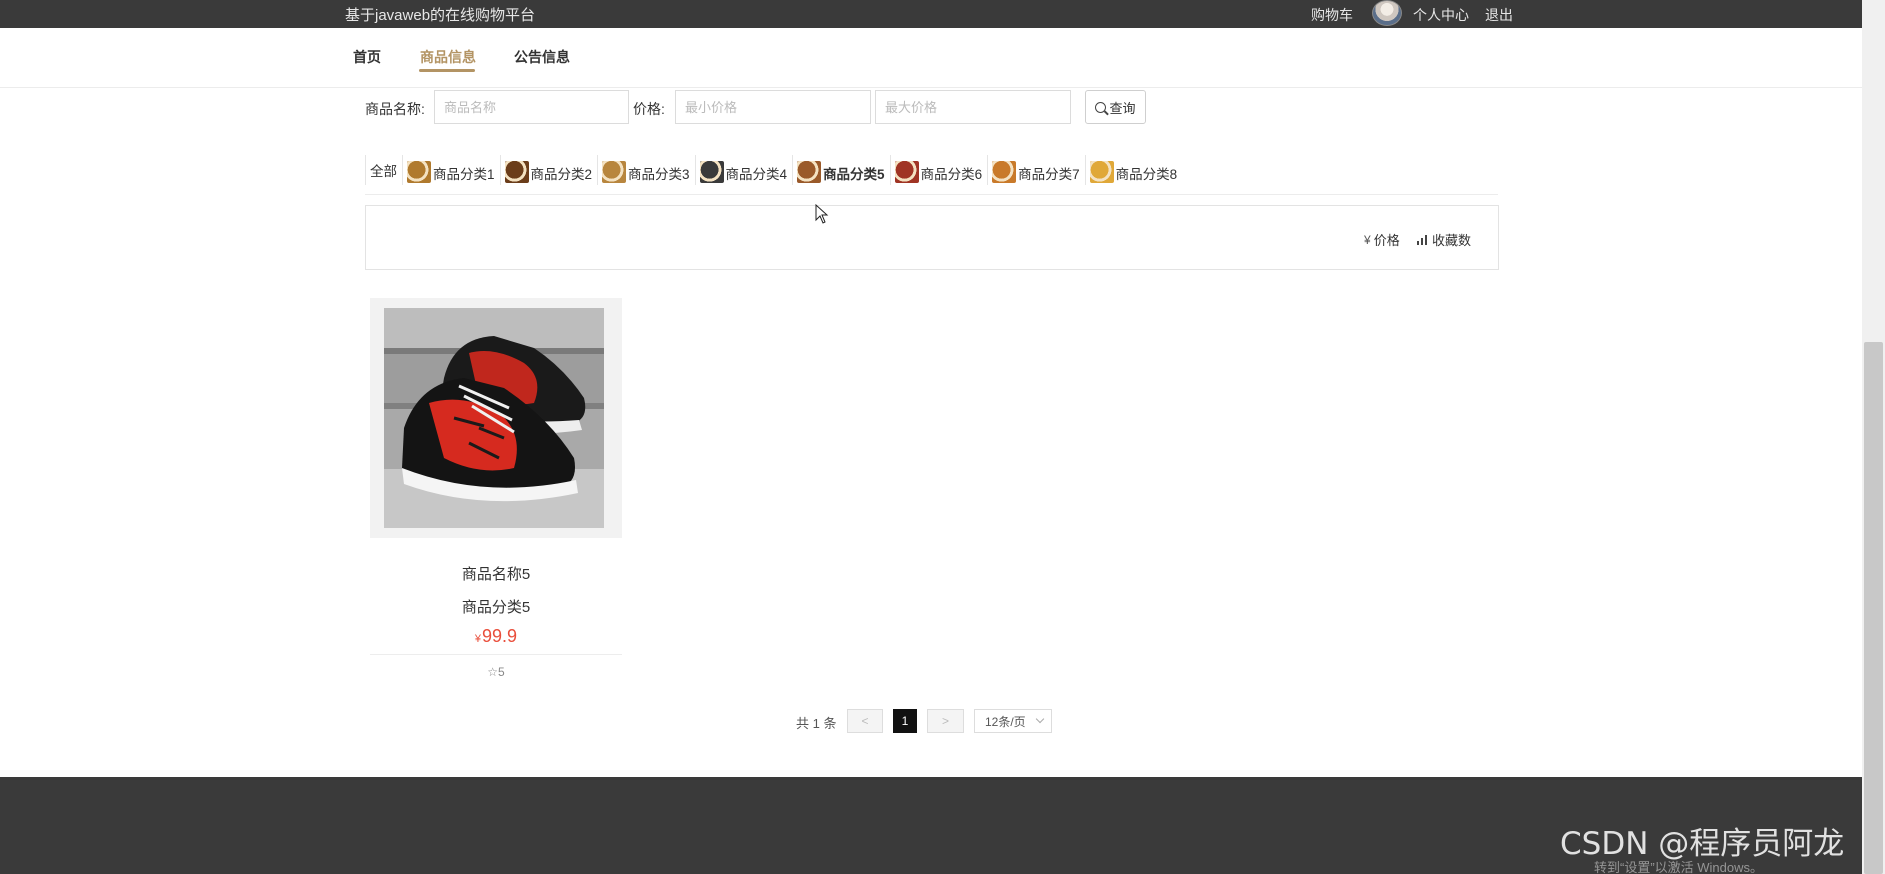 Image resolution: width=1885 pixels, height=874 pixels. I want to click on category-divider, so click(931, 194).